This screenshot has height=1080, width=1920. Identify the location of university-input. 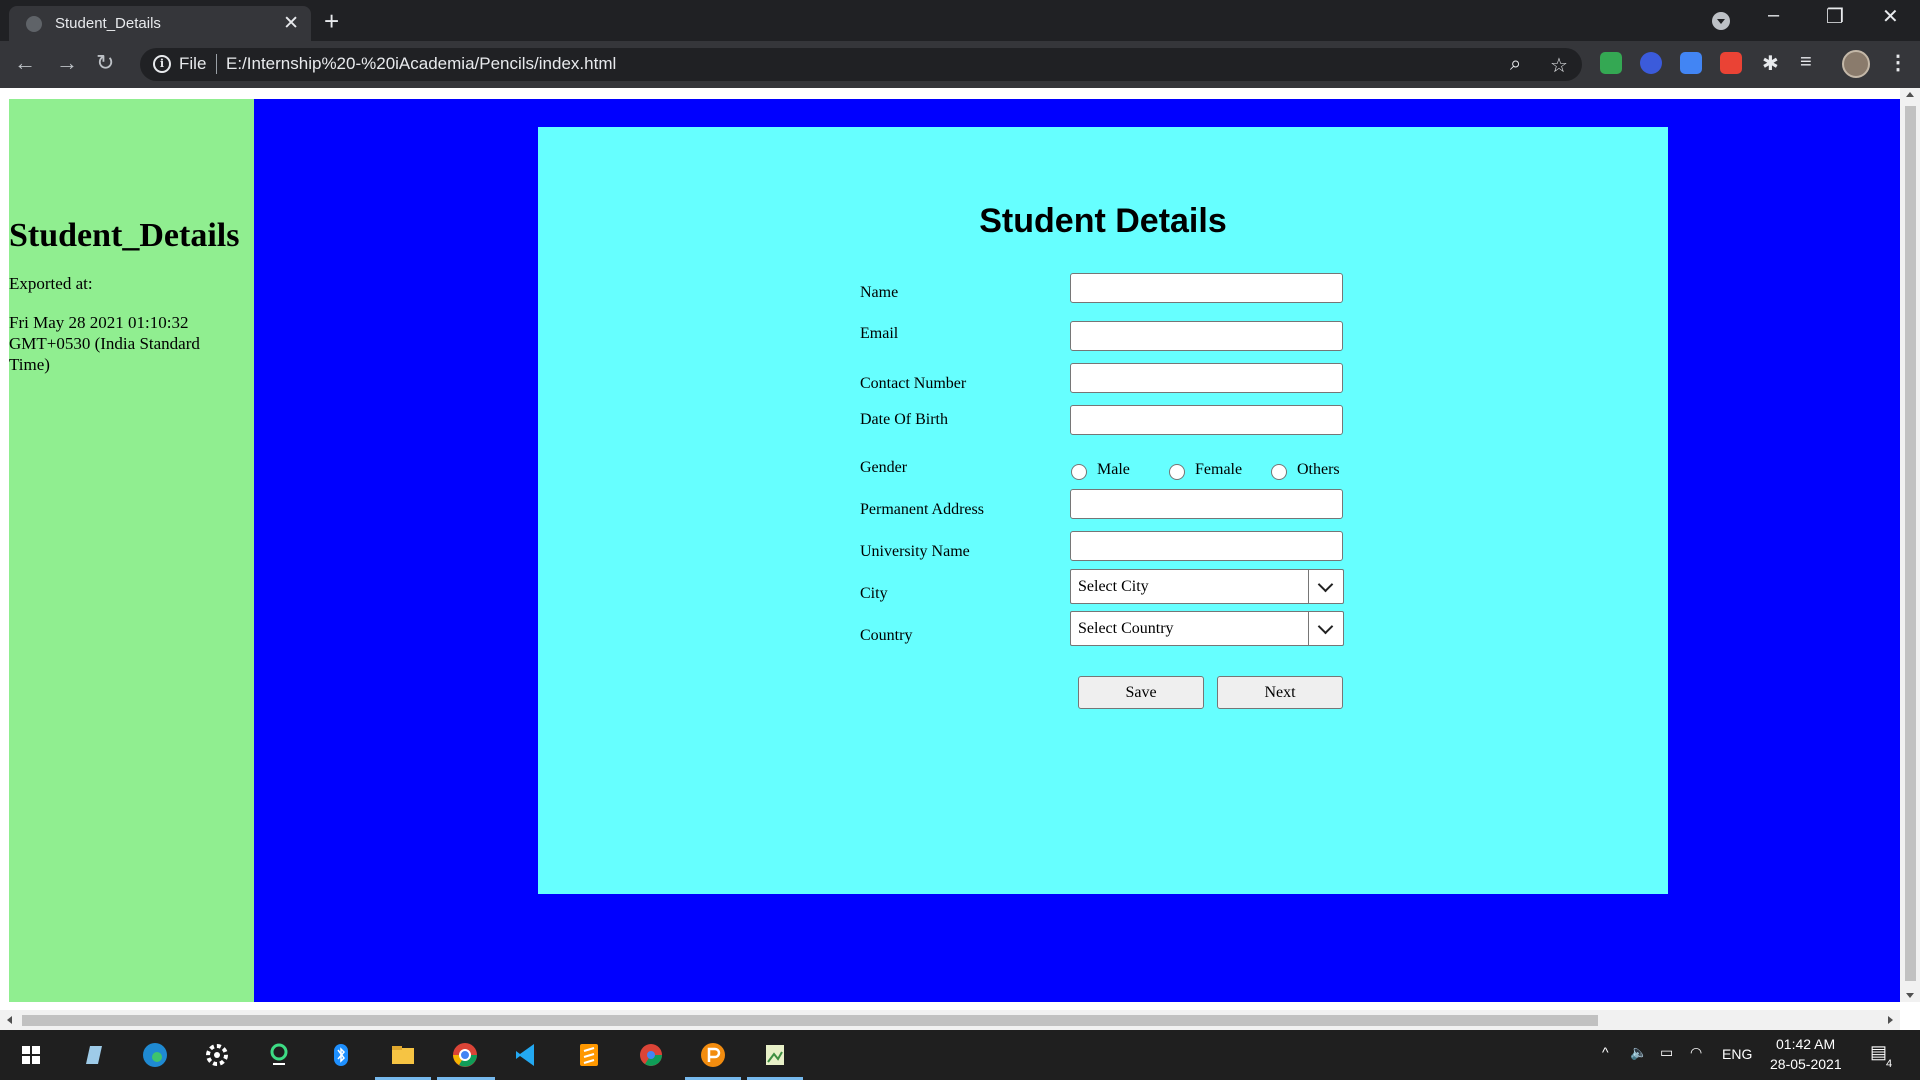
(1206, 546).